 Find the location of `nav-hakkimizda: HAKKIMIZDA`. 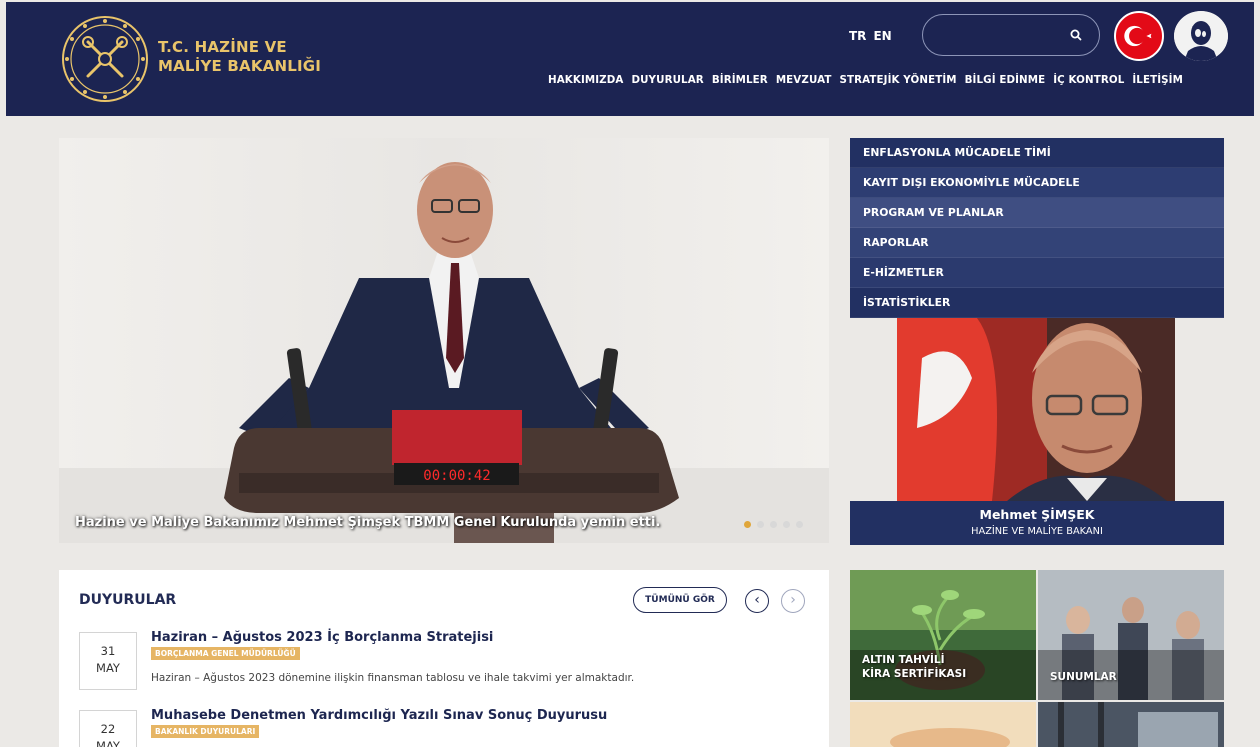

nav-hakkimizda: HAKKIMIZDA is located at coordinates (585, 80).